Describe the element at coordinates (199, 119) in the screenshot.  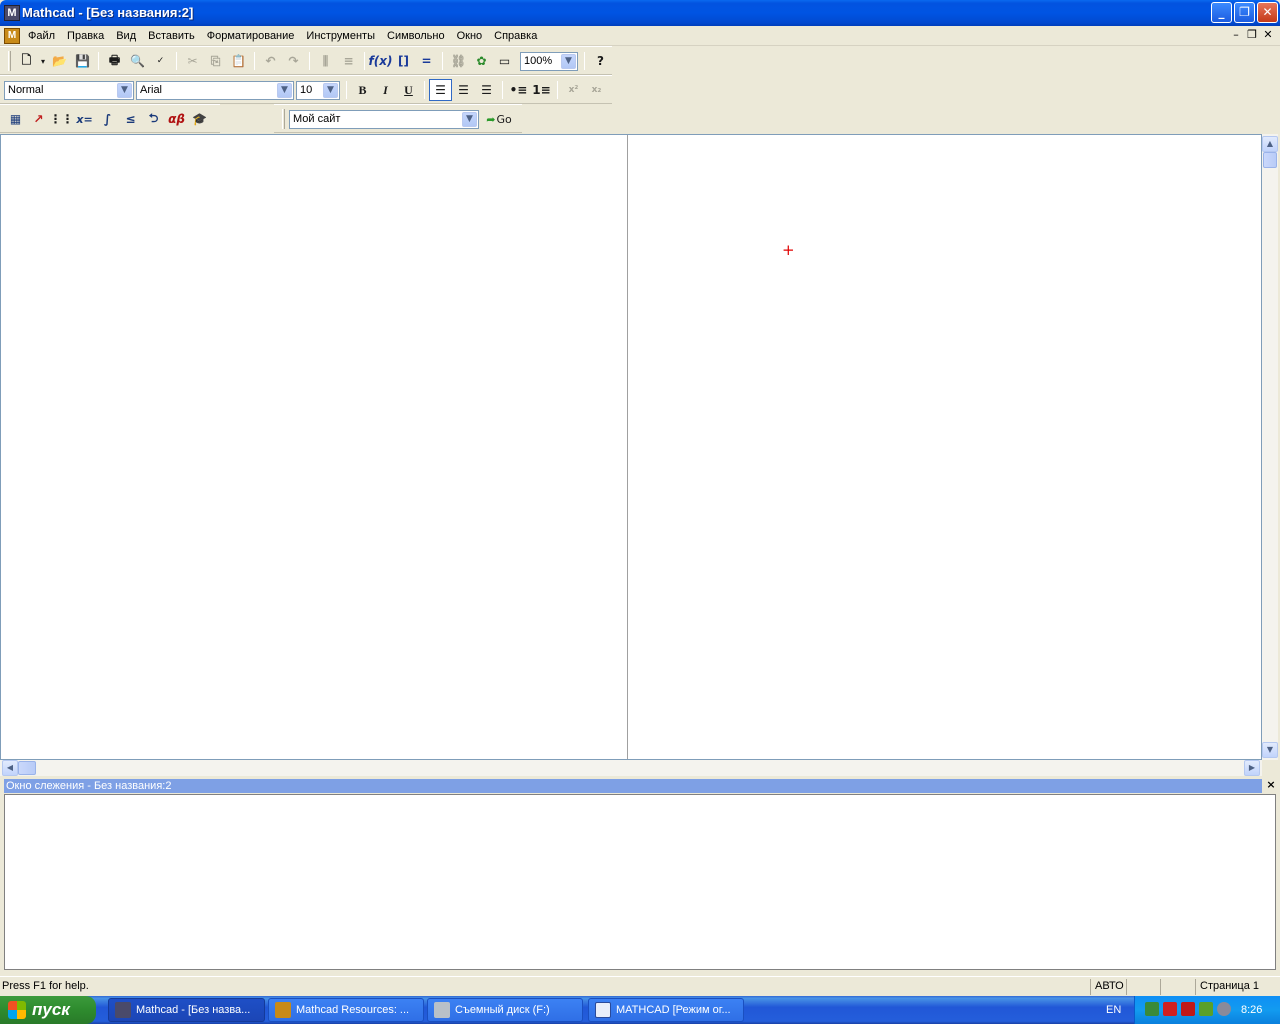
I see `symbolic-icon: 🎓` at that location.